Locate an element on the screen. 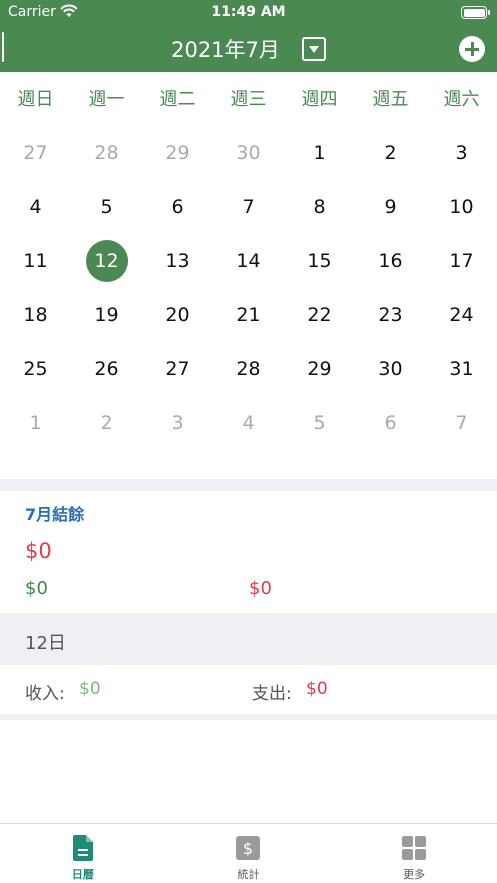 The image size is (497, 883). tab-bar: 日曆 $ 統計 更多 is located at coordinates (248, 853).